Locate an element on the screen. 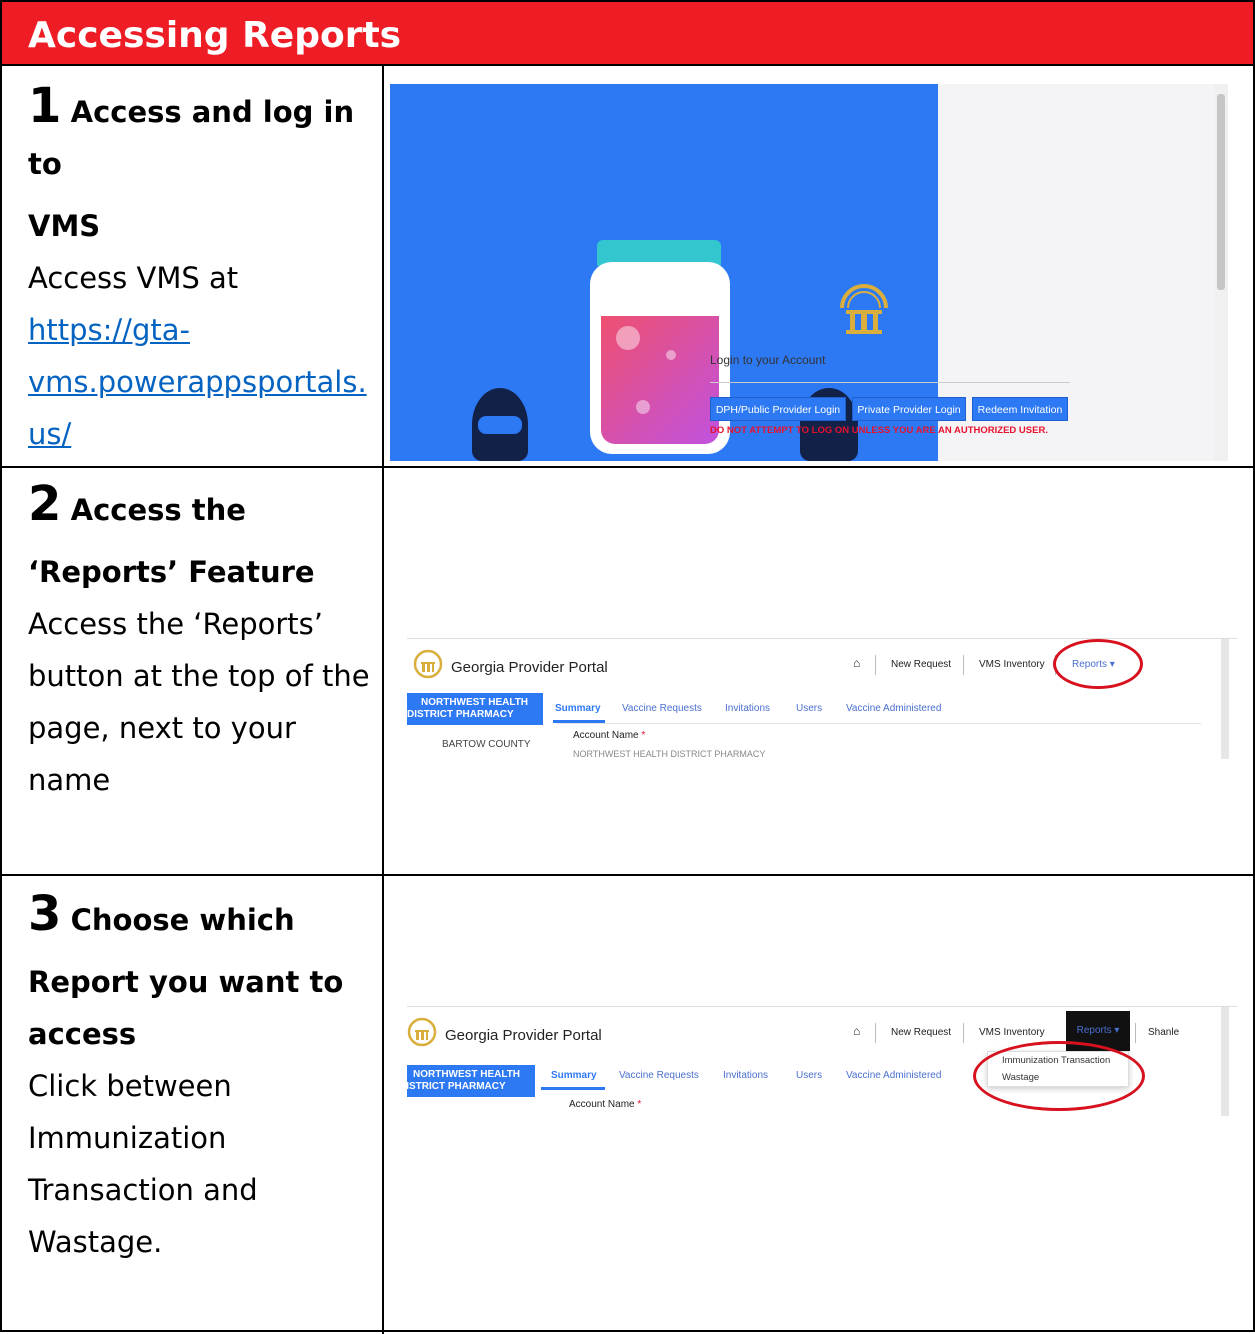  sidebar-item-bartow: BARTOW COUNTY is located at coordinates (486, 744).